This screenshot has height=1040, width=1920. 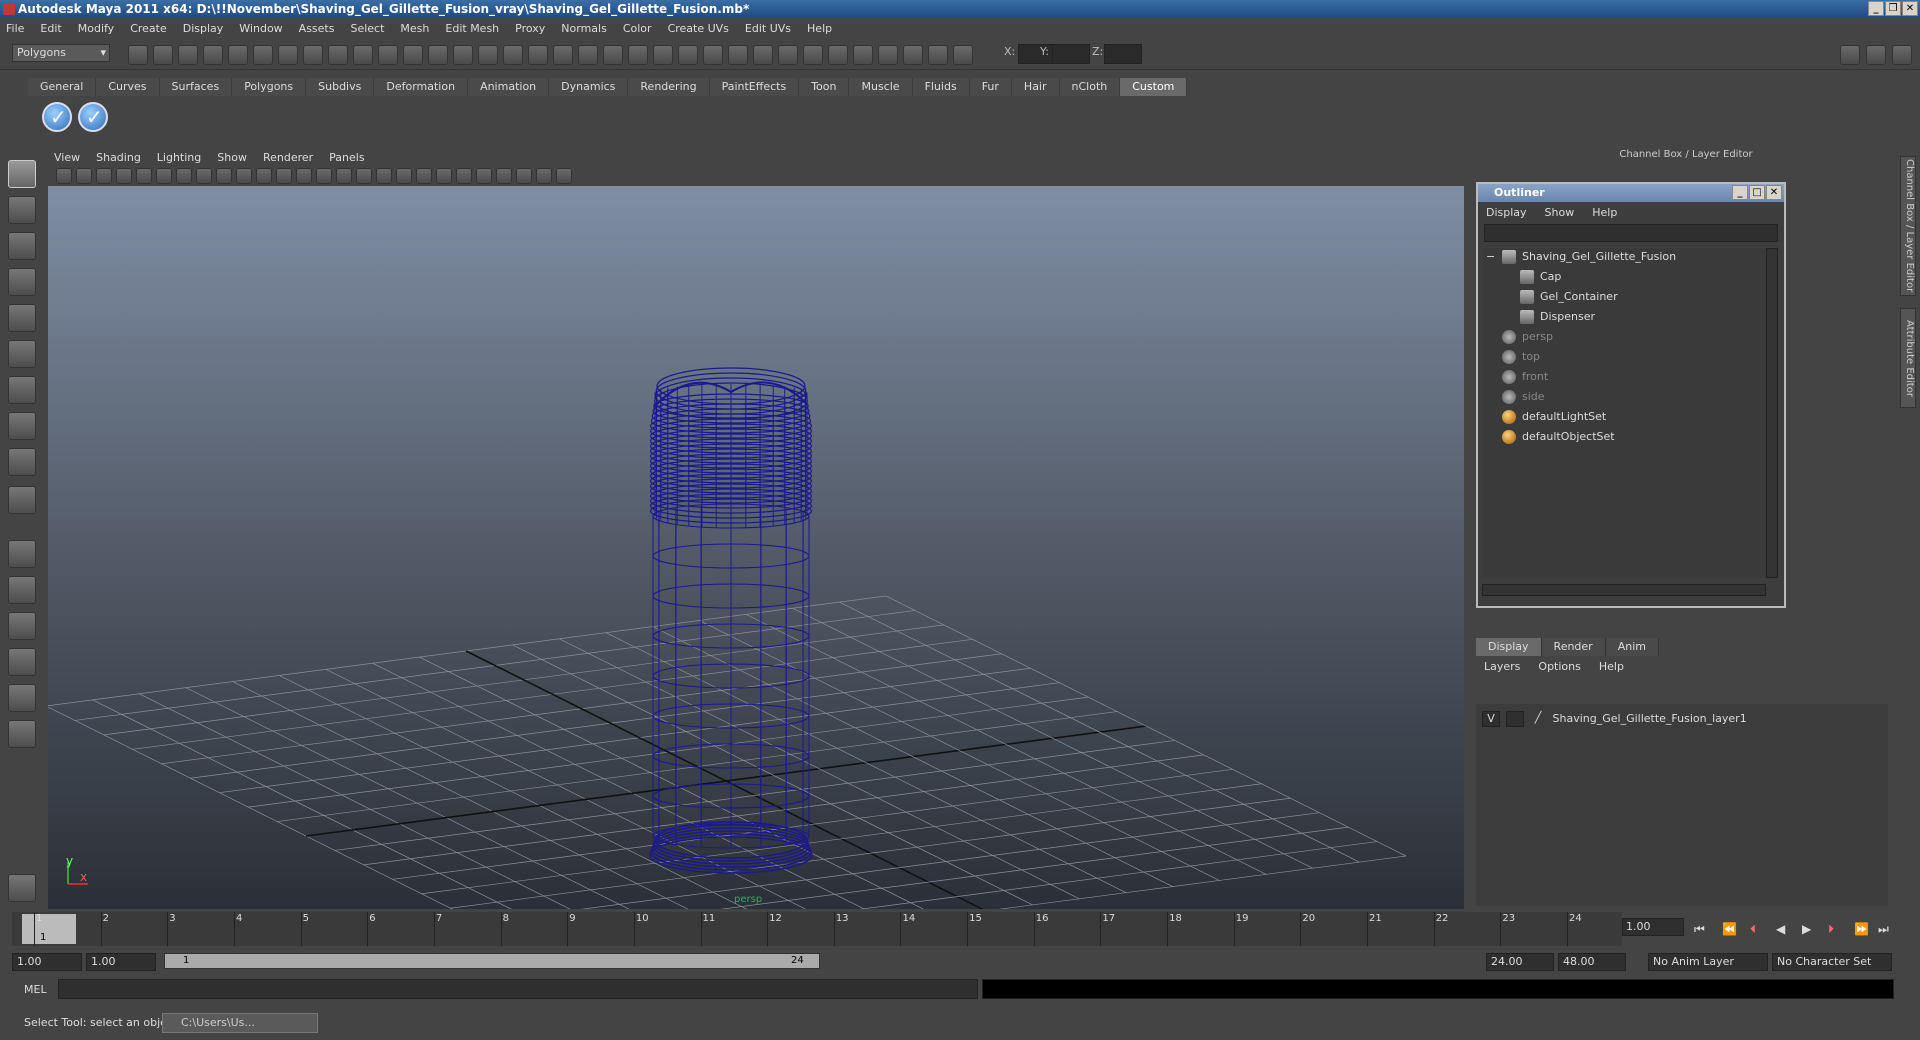 I want to click on channel-box-toggle-icon, so click(x=1876, y=55).